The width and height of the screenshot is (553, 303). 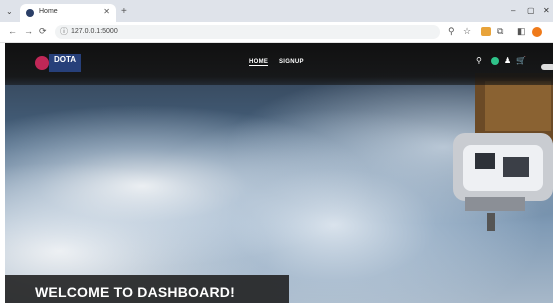 I want to click on zoom-icon: ⚲, so click(x=451, y=31).